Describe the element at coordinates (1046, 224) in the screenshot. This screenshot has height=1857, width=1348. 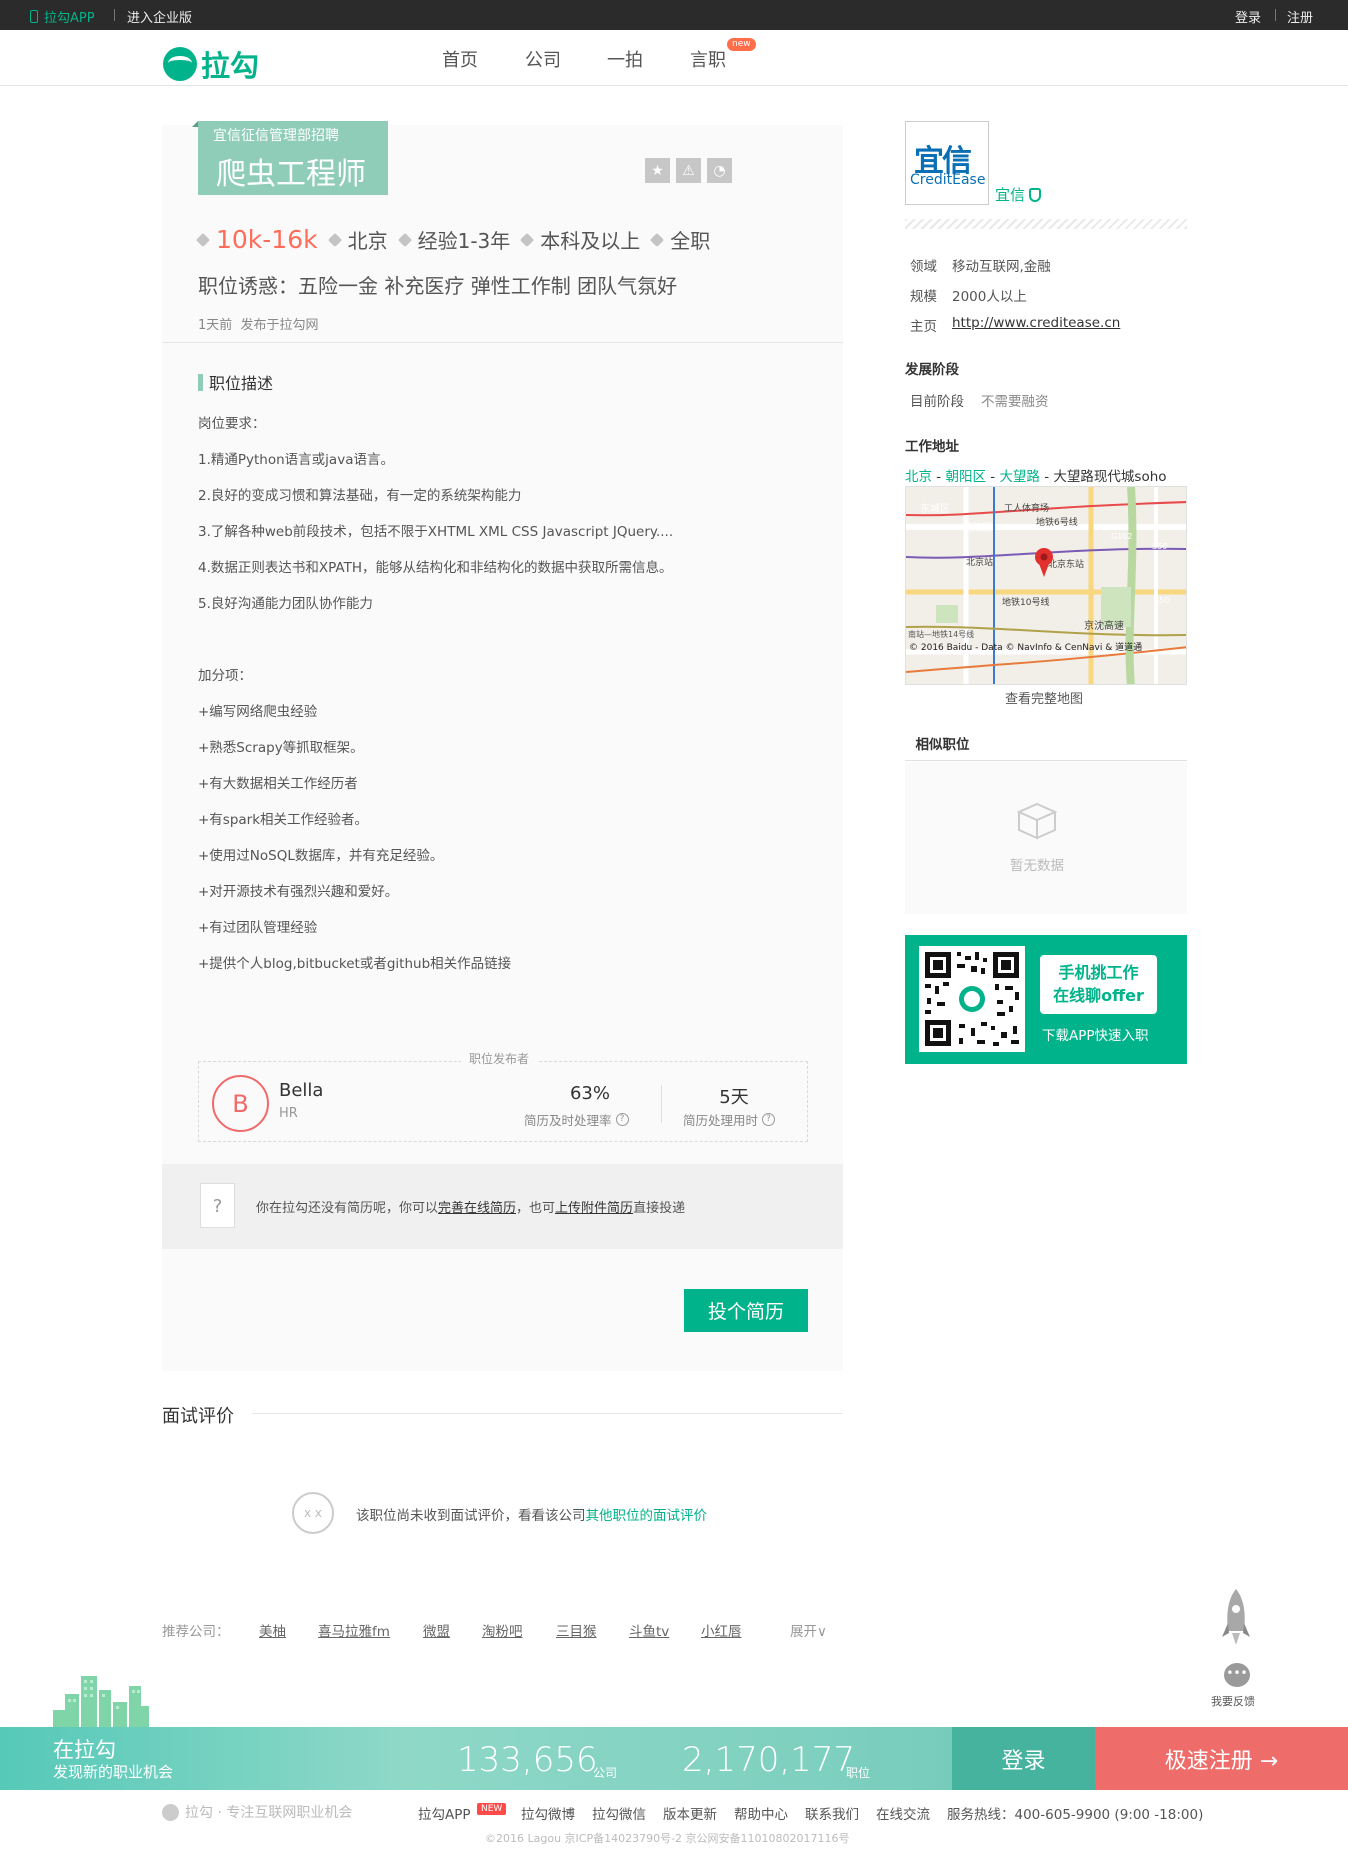
I see `stripe-divider` at that location.